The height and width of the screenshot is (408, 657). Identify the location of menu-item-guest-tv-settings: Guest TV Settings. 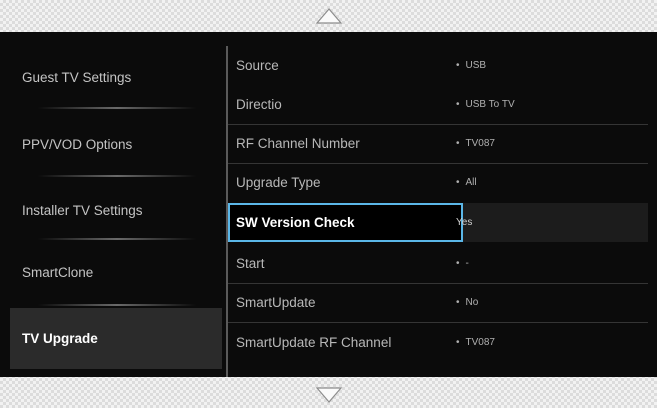
(116, 77).